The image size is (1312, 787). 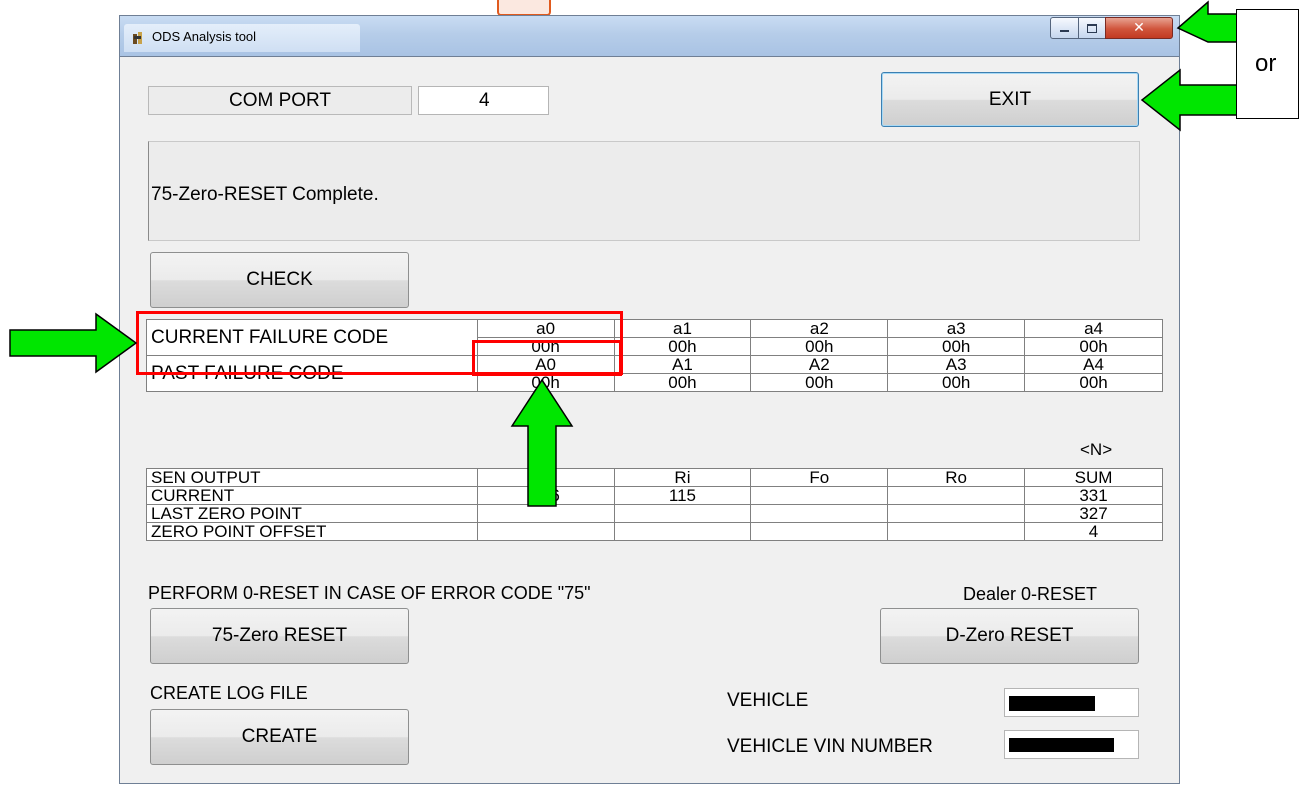 I want to click on or-callout: or, so click(x=1267, y=64).